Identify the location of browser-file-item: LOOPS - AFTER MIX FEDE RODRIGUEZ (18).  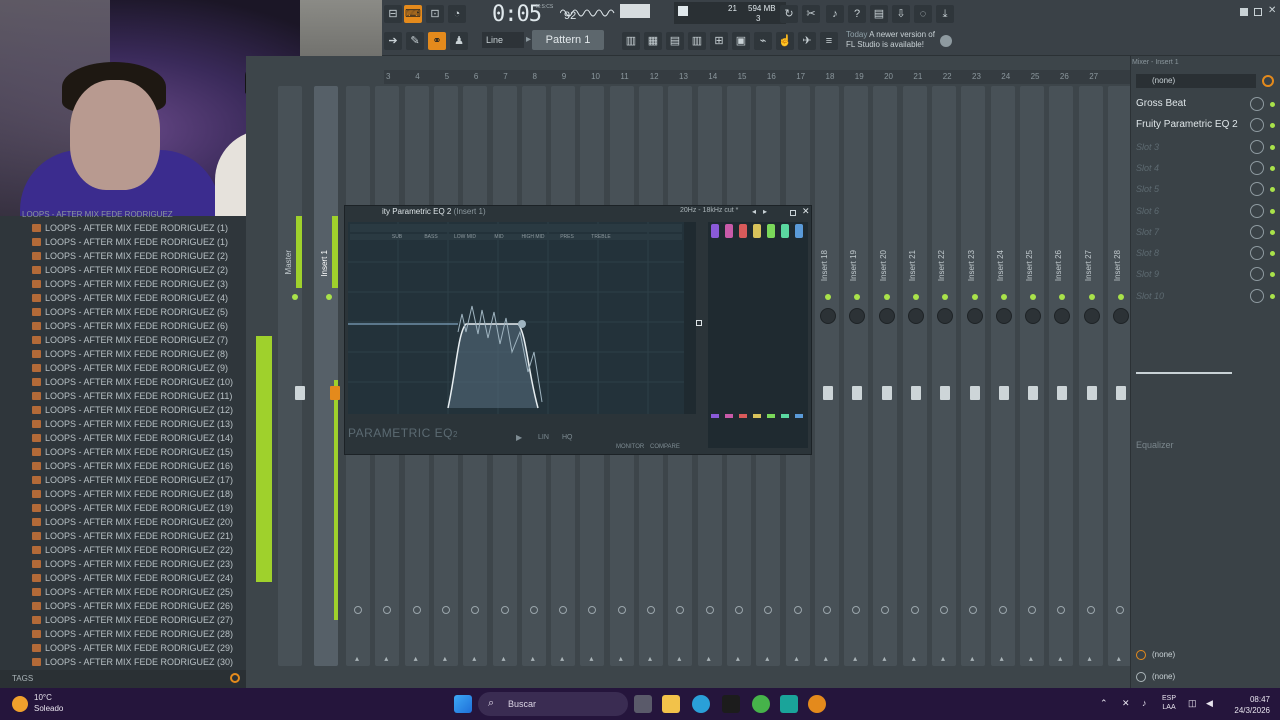
(132, 494).